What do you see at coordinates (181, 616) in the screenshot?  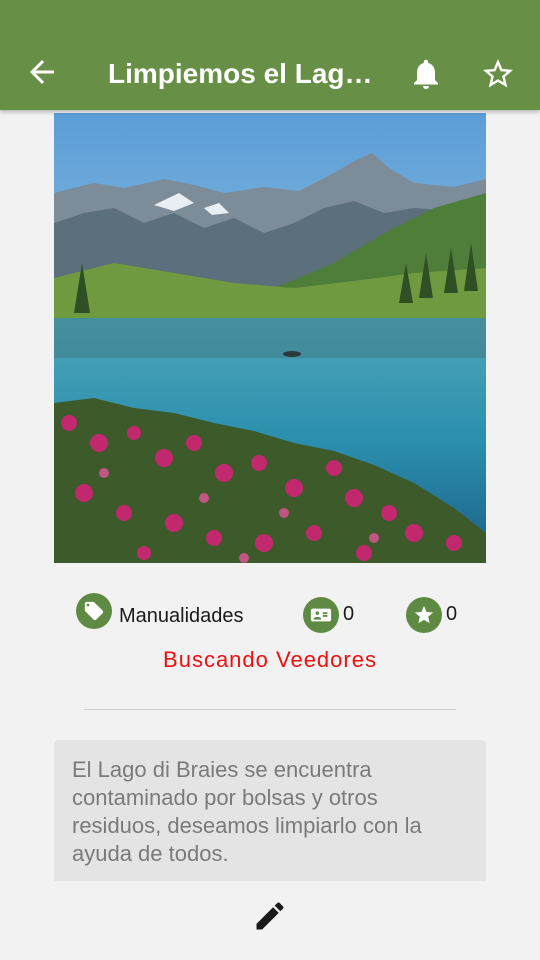 I see `category-label: Manualidades` at bounding box center [181, 616].